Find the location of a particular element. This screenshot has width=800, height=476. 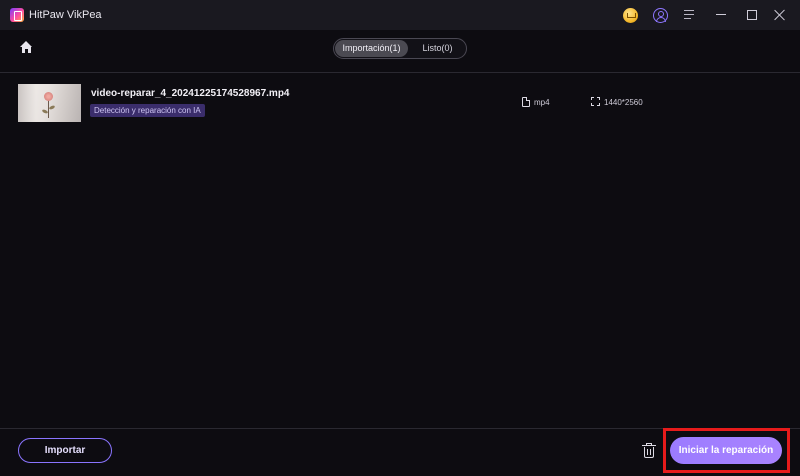

tab-switcher: Importación(1) Listo(0) is located at coordinates (400, 48).